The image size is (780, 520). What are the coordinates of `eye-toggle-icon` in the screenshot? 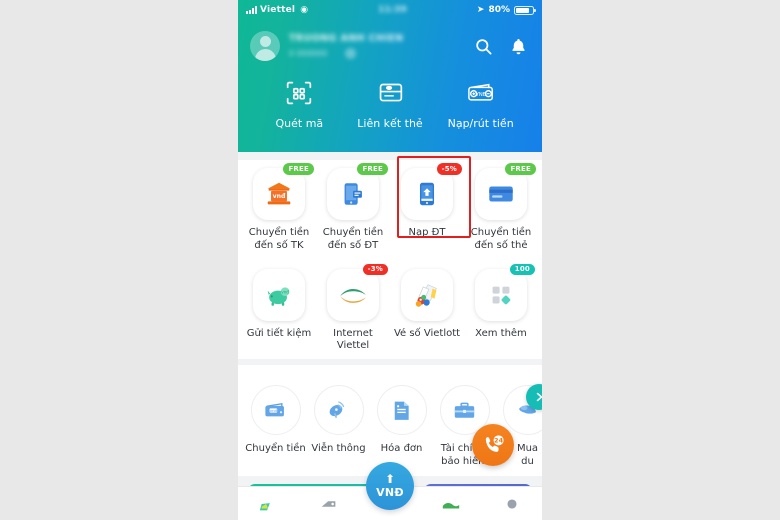 It's located at (351, 53).